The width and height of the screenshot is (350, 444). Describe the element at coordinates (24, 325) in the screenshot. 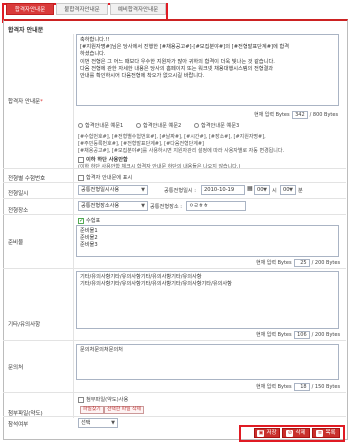

I see `other-label: 기타/유의사항` at that location.